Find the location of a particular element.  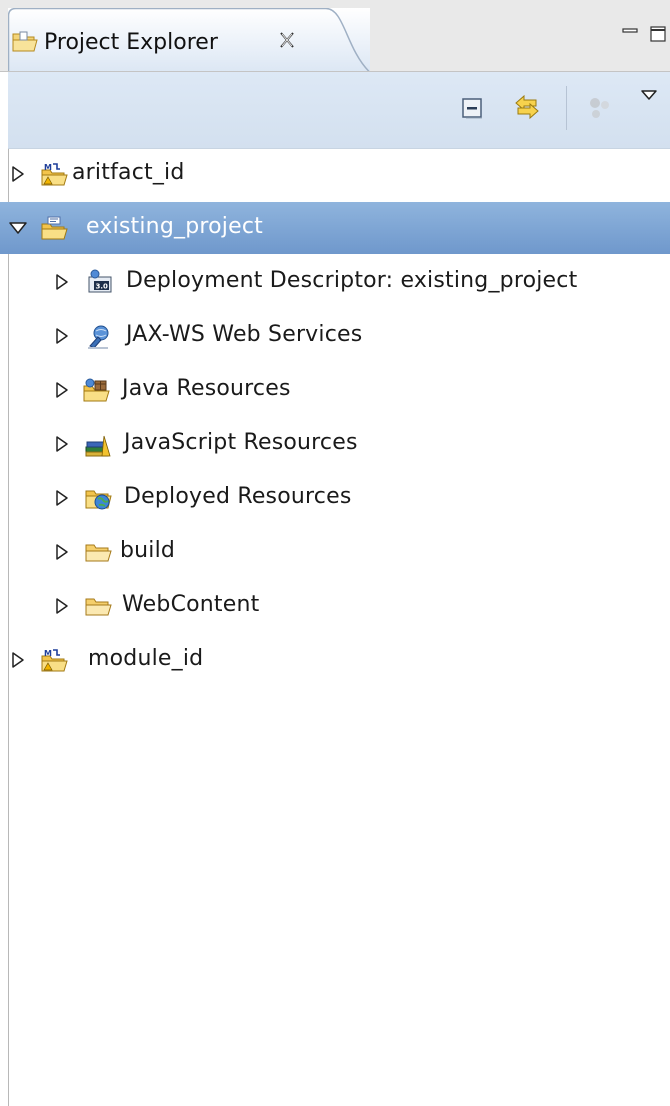

java-resources-icon is located at coordinates (96, 390).